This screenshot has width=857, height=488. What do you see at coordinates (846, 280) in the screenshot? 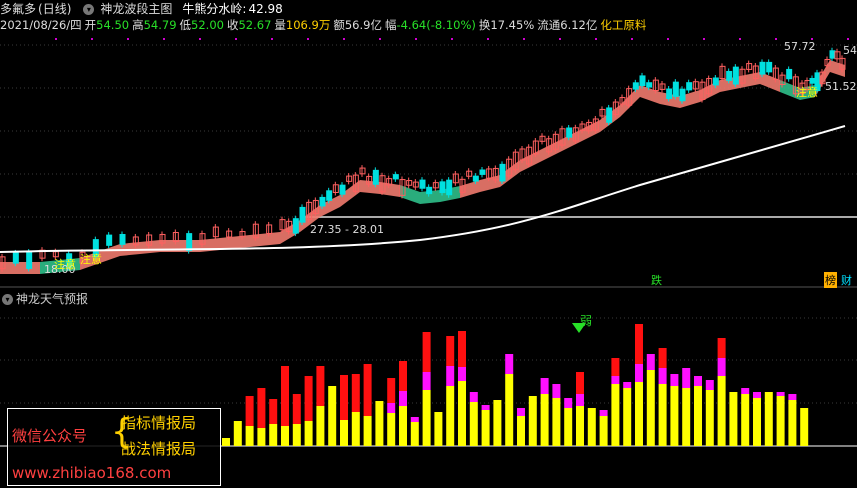
I see `finance-badge: 财` at bounding box center [846, 280].